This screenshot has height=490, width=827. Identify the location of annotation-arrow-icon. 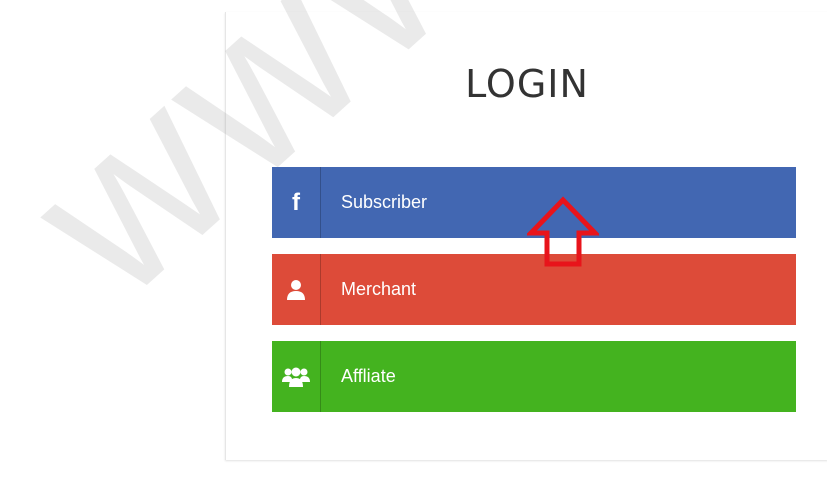
(563, 231).